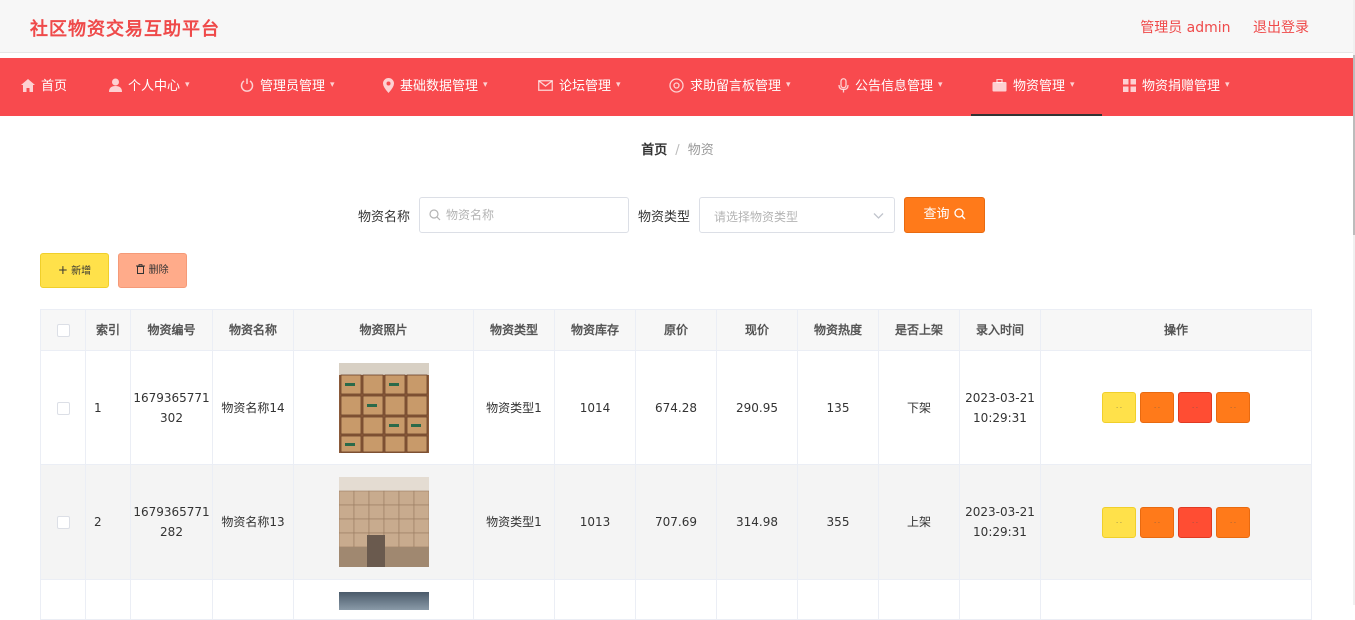 The image size is (1355, 620). I want to click on nav-label-forum: 论坛管理, so click(585, 86).